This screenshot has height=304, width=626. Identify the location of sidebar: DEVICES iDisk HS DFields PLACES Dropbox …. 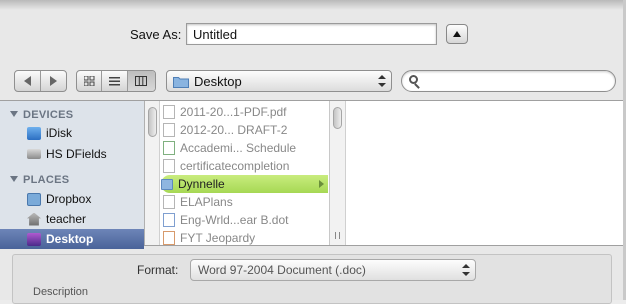
(72, 175).